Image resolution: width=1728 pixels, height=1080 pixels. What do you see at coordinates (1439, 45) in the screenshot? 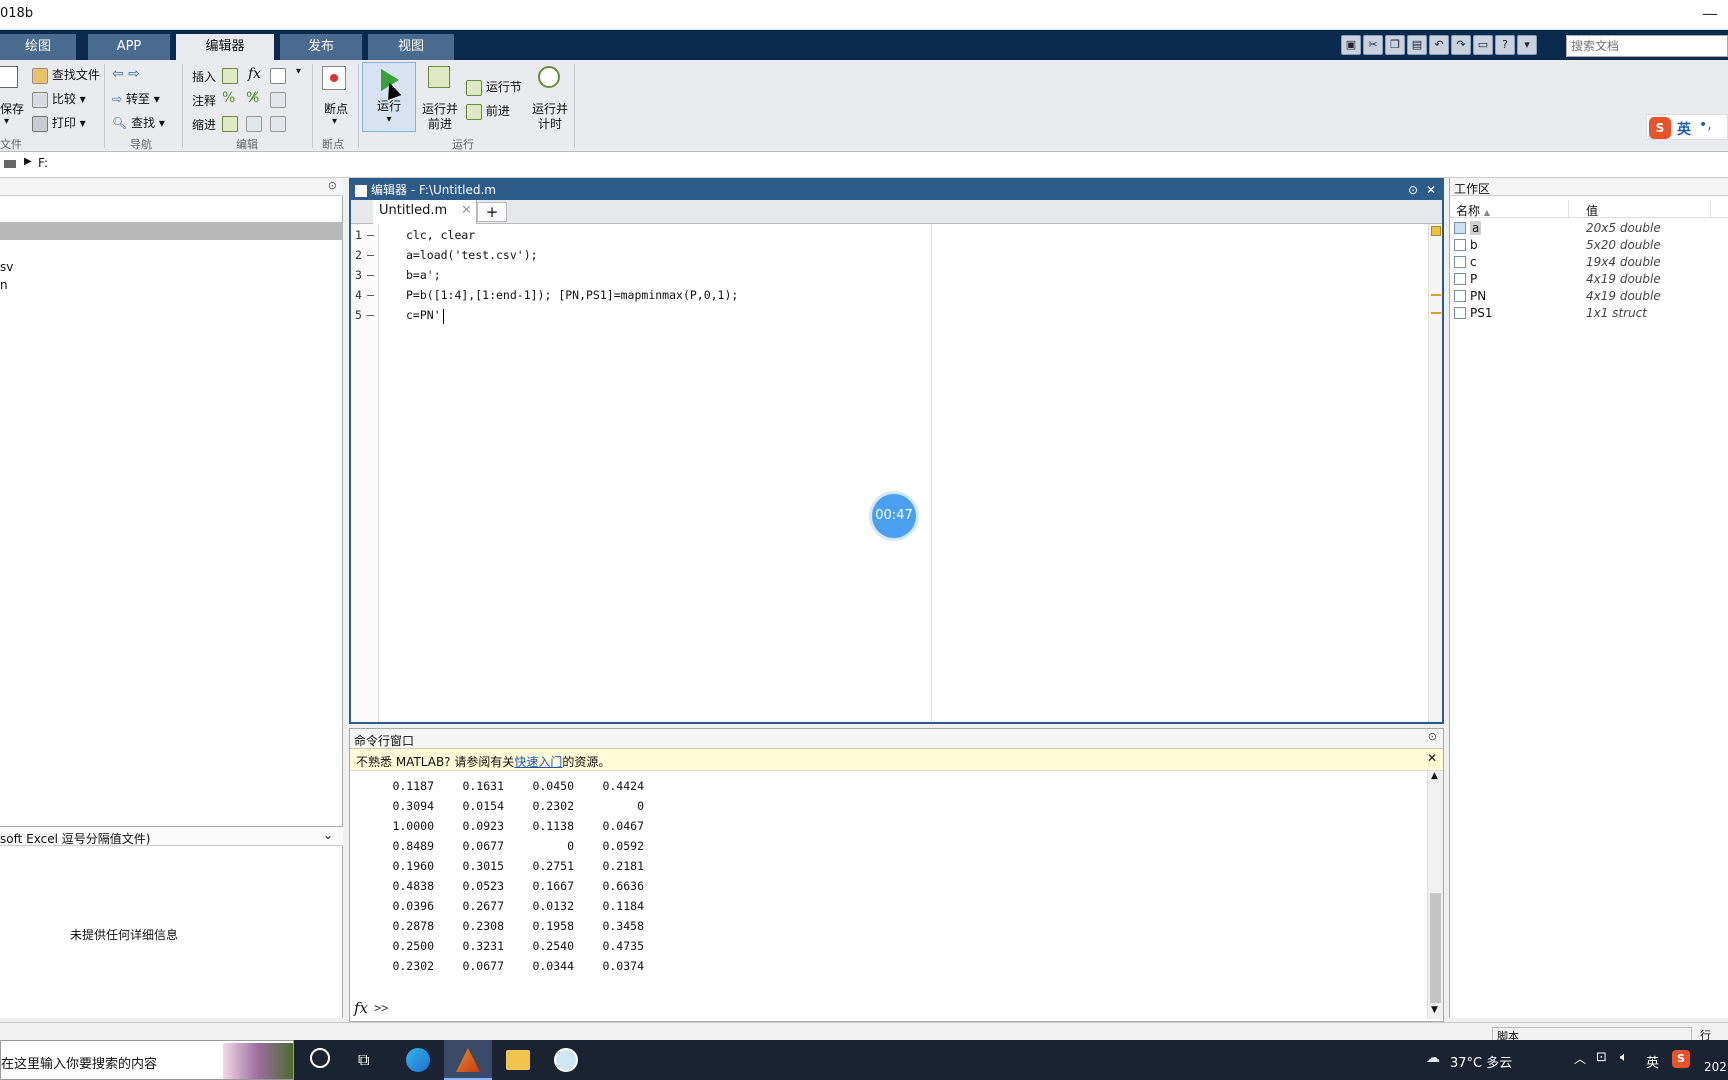
I see `undo-icon: ↶` at bounding box center [1439, 45].